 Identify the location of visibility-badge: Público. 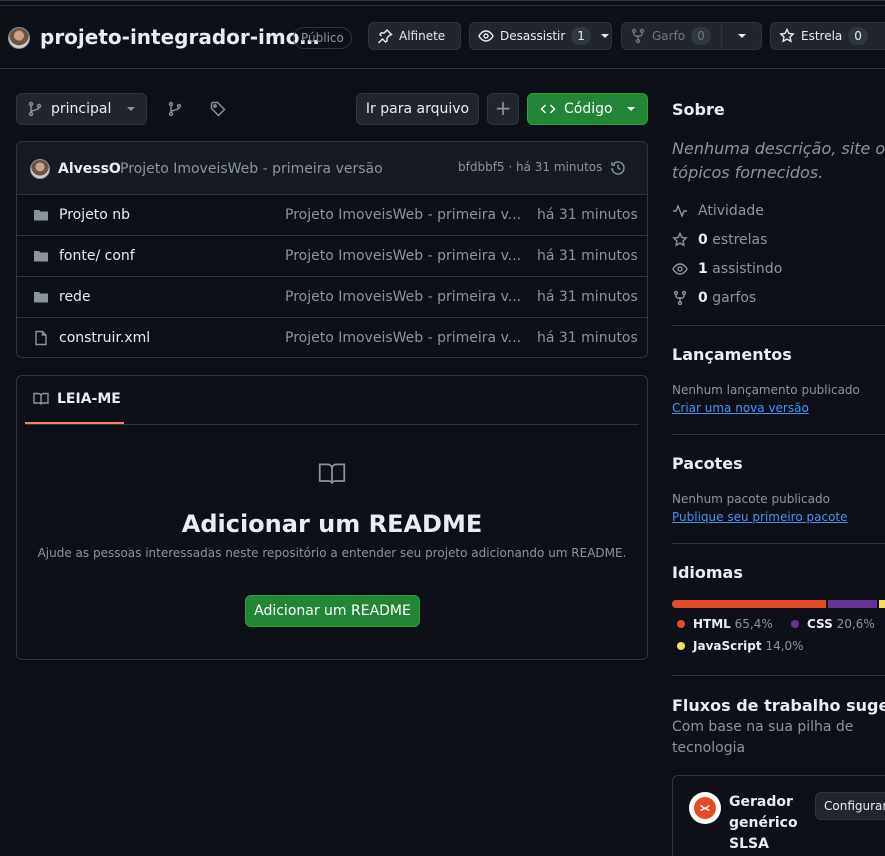
(322, 38).